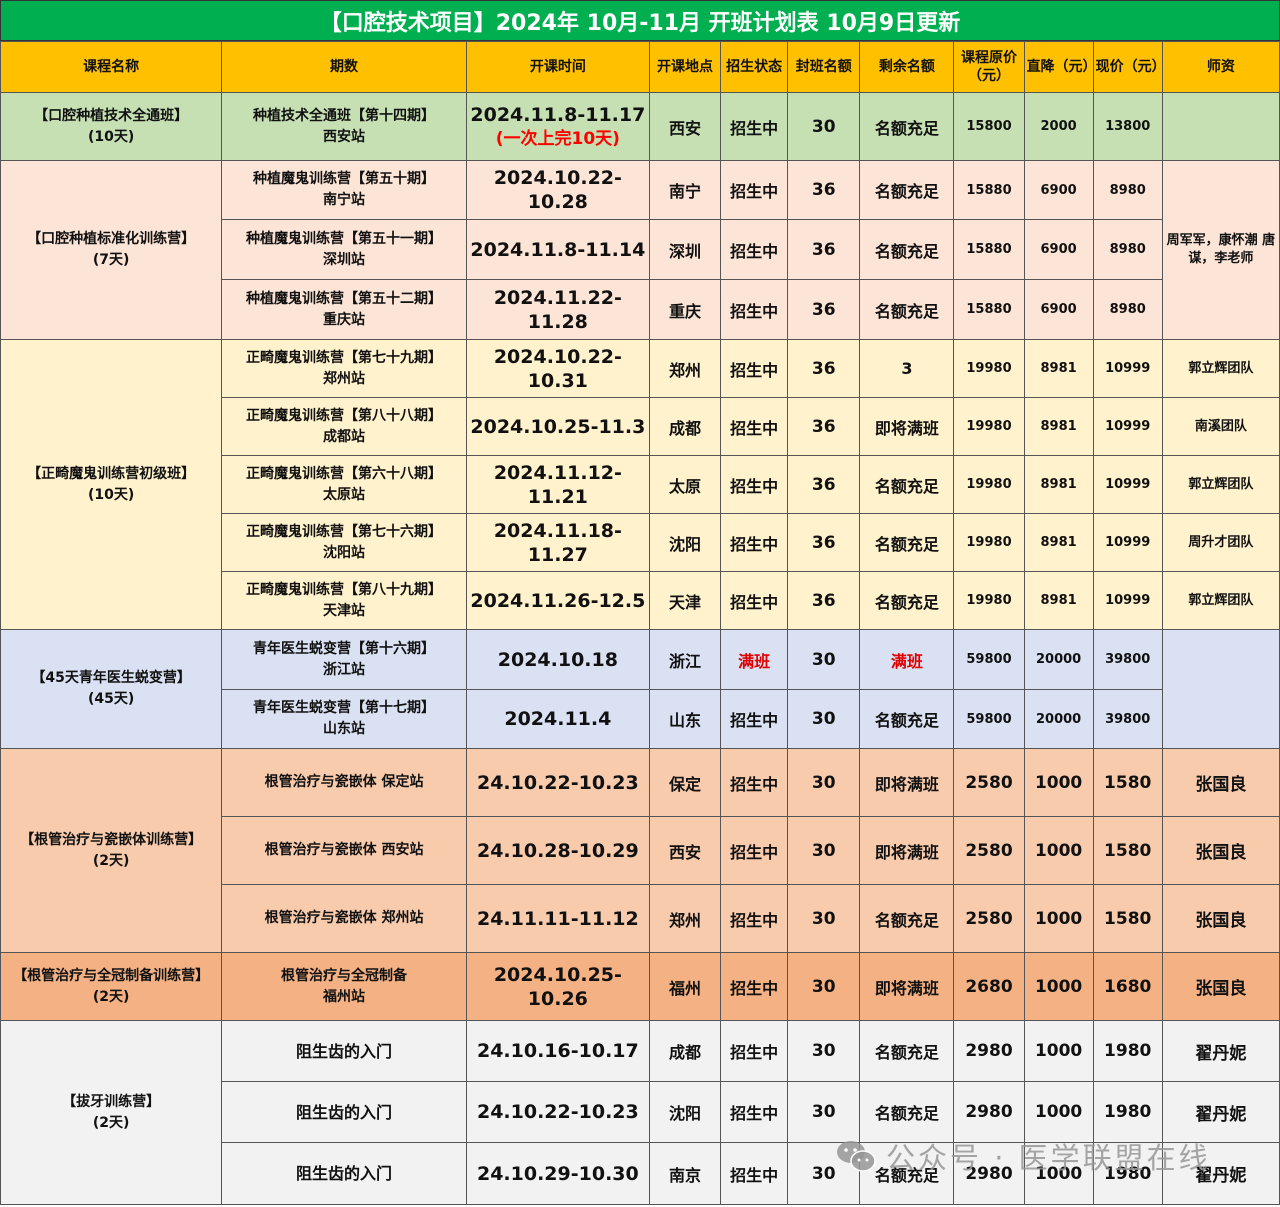 This screenshot has height=1207, width=1280. What do you see at coordinates (344, 552) in the screenshot?
I see `session-station: 沈阳站` at bounding box center [344, 552].